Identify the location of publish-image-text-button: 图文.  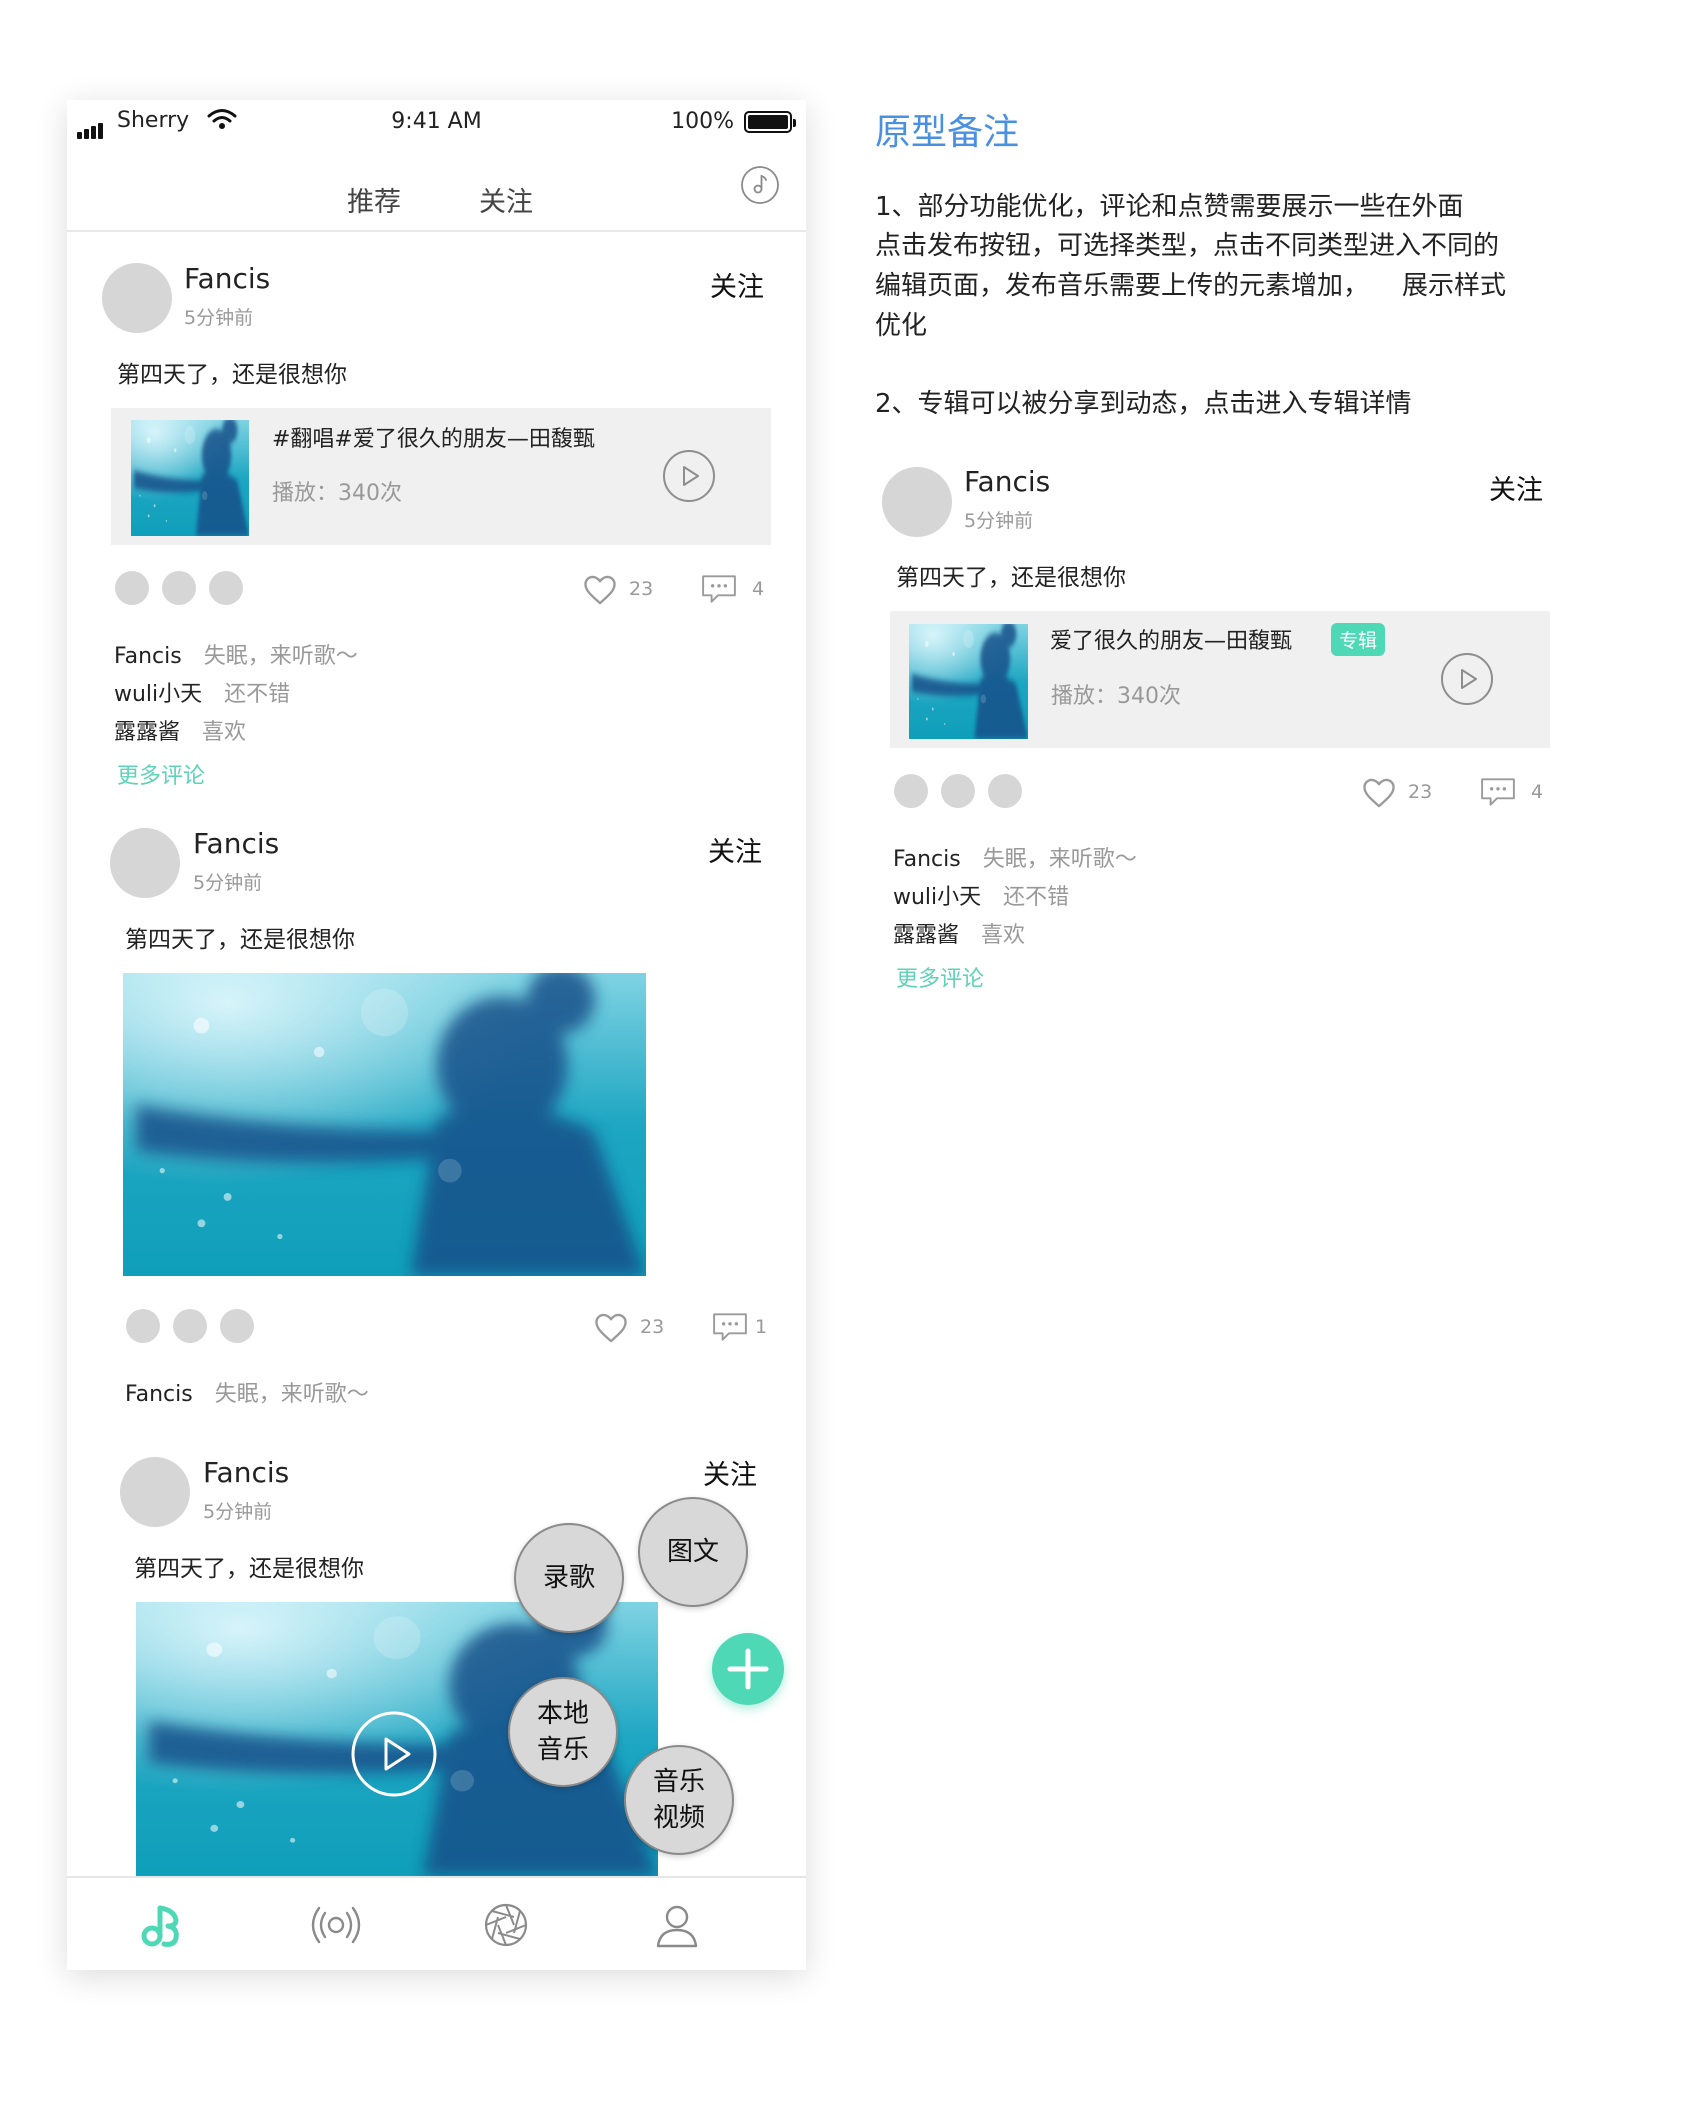
(693, 1552).